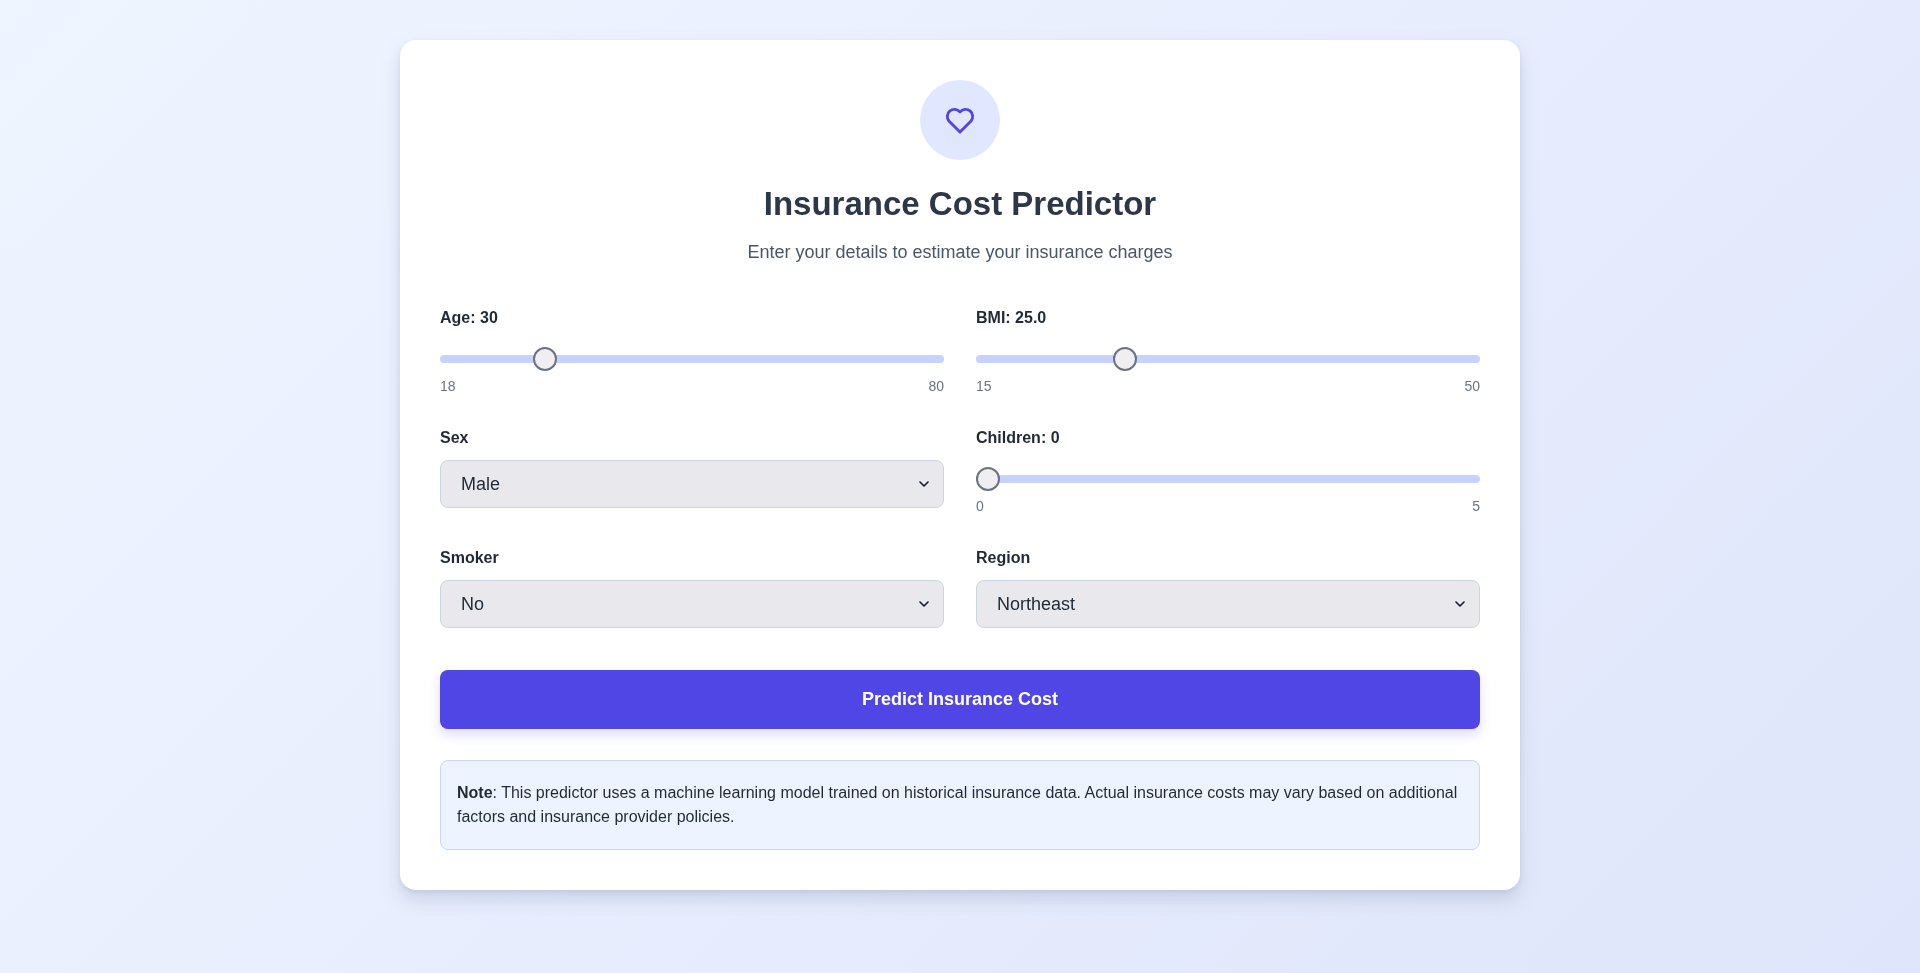 The width and height of the screenshot is (1920, 973). Describe the element at coordinates (958, 805) in the screenshot. I see `note-text: Note: This predictor uses a machine learning model trained on historical insurance data. Actual insurance costs may vary based on additional factors and insurance provider policies.` at that location.